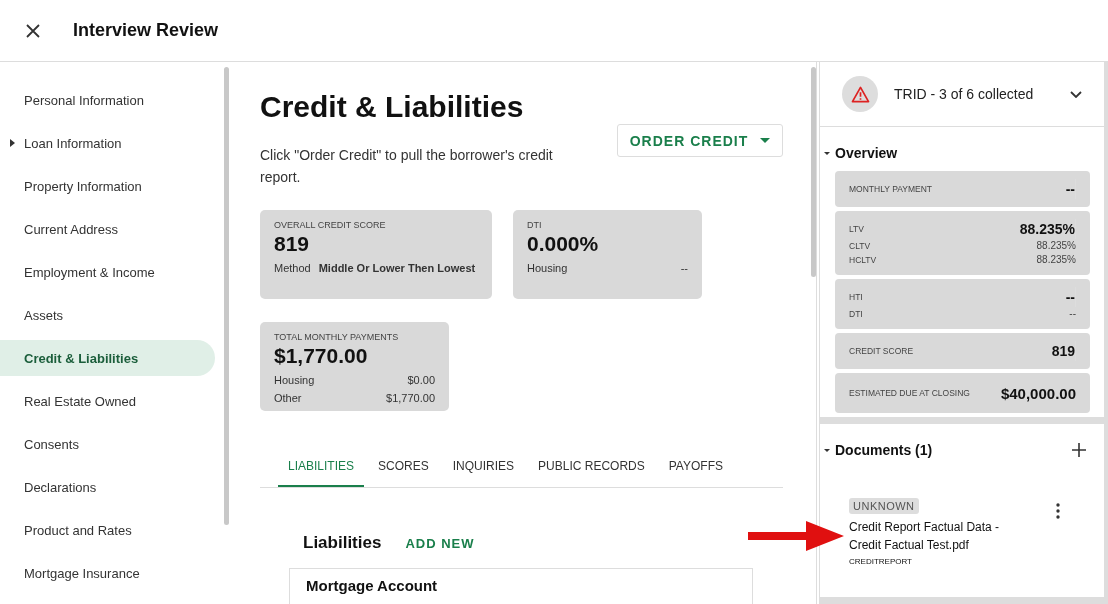 This screenshot has width=1108, height=604. What do you see at coordinates (856, 314) in the screenshot?
I see `metric-label: DTI` at bounding box center [856, 314].